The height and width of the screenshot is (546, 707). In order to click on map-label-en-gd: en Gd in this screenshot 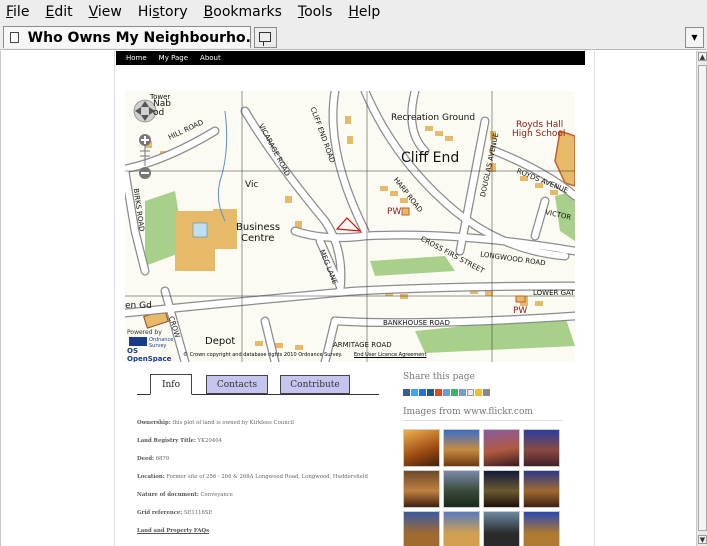, I will do `click(138, 306)`.